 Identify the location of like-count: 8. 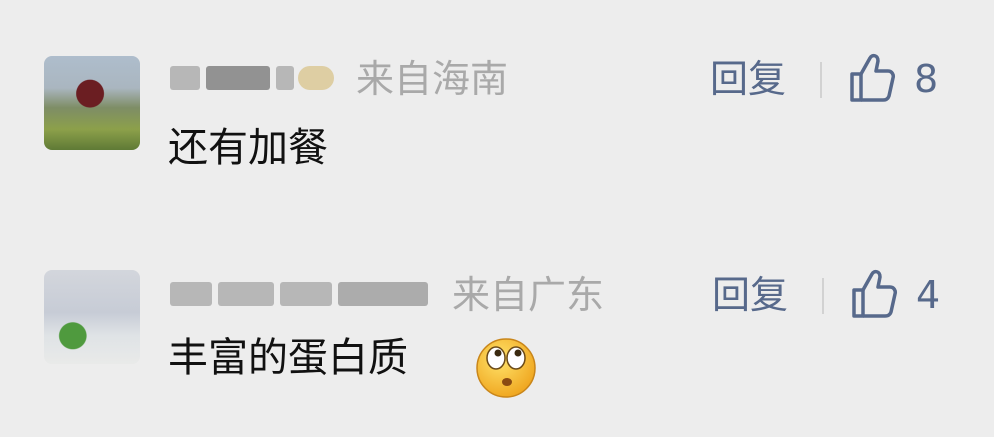
(926, 79).